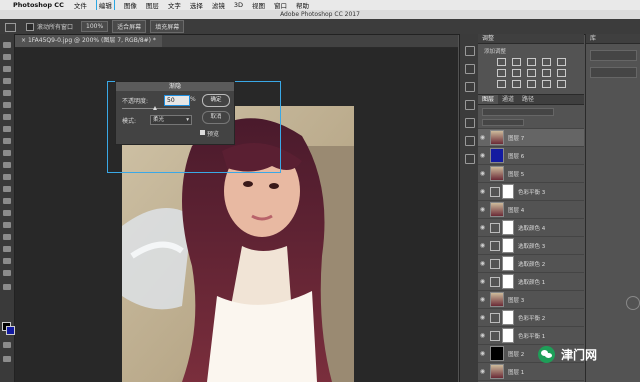 The height and width of the screenshot is (382, 640). Describe the element at coordinates (7, 105) in the screenshot. I see `eyedropper-tool-icon` at that location.